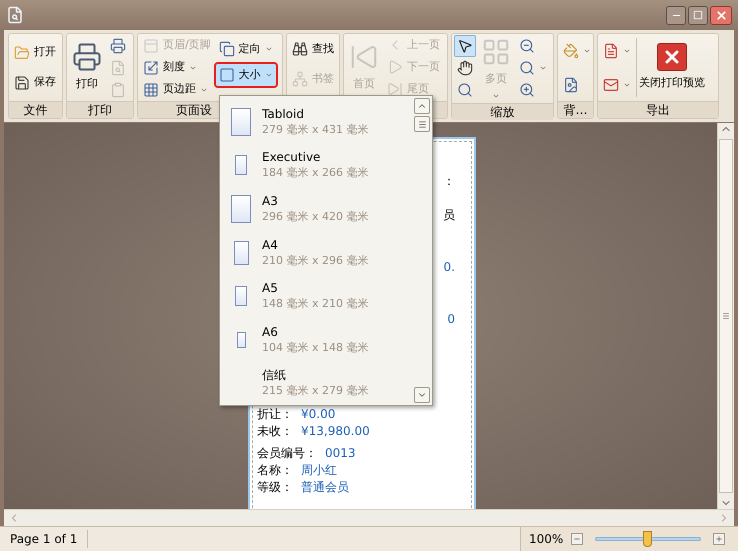 This screenshot has width=738, height=551. I want to click on size-option: A3 296 毫米 x 420 毫米, so click(316, 209).